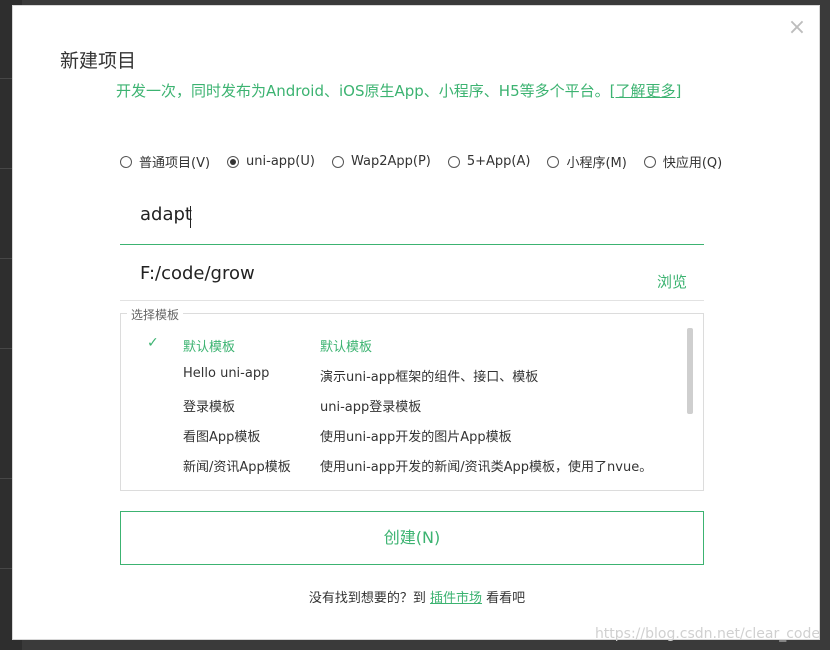 The width and height of the screenshot is (830, 650). What do you see at coordinates (155, 314) in the screenshot?
I see `template-legend: 选择模板` at bounding box center [155, 314].